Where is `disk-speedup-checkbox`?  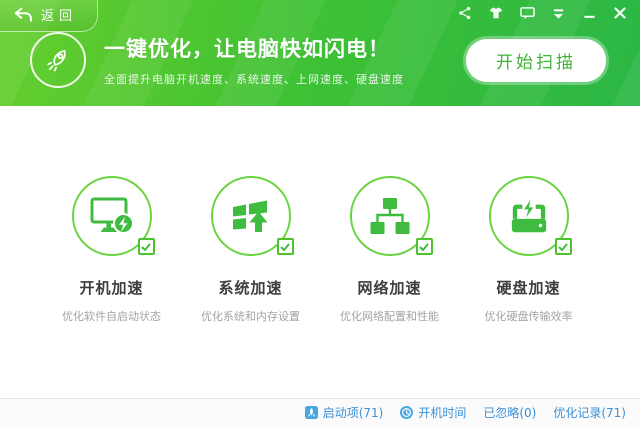
disk-speedup-checkbox is located at coordinates (563, 246).